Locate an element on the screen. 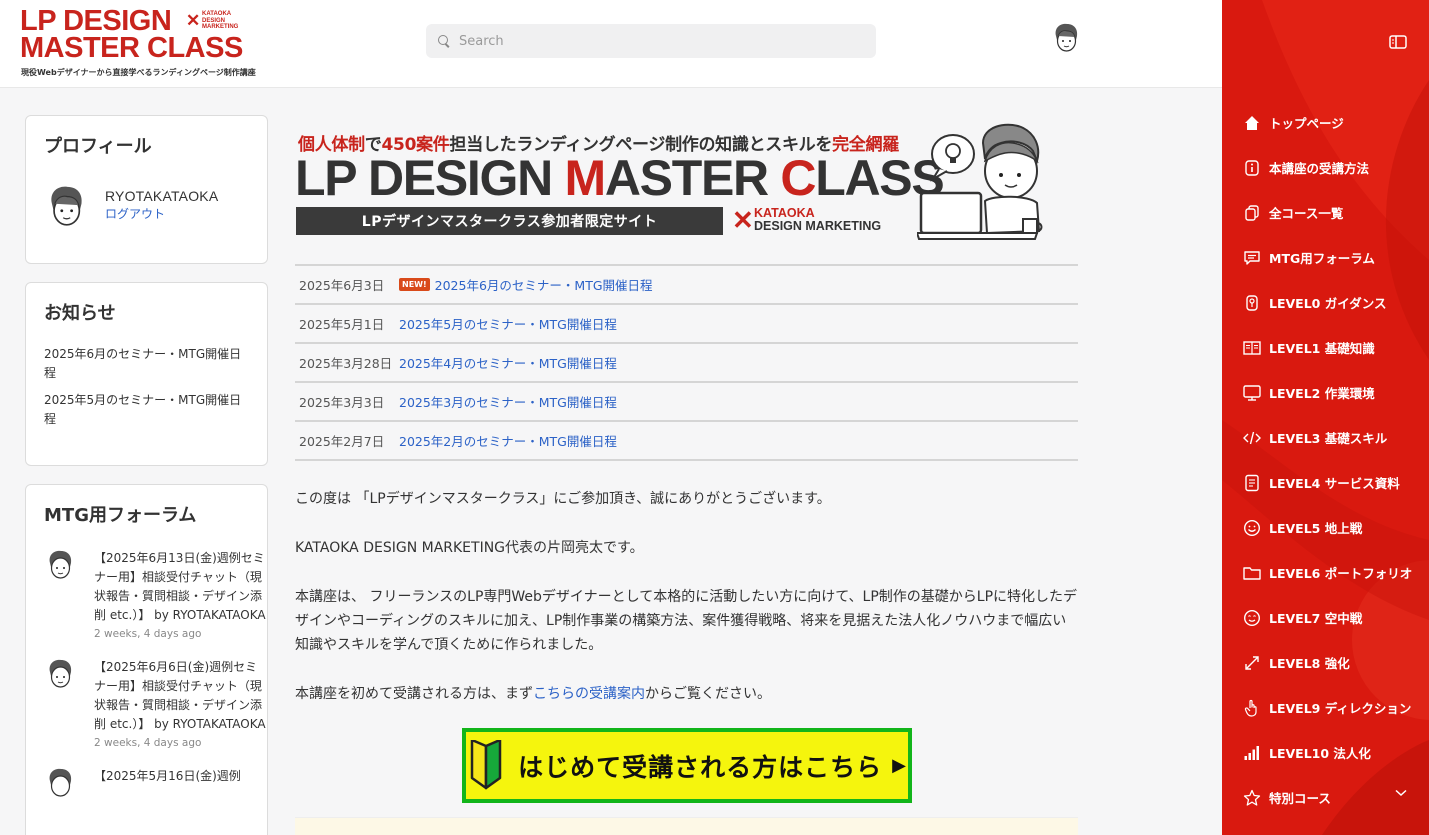 The image size is (1429, 835). sidebar-item-label: LEVEL7 空中戦 is located at coordinates (1316, 618).